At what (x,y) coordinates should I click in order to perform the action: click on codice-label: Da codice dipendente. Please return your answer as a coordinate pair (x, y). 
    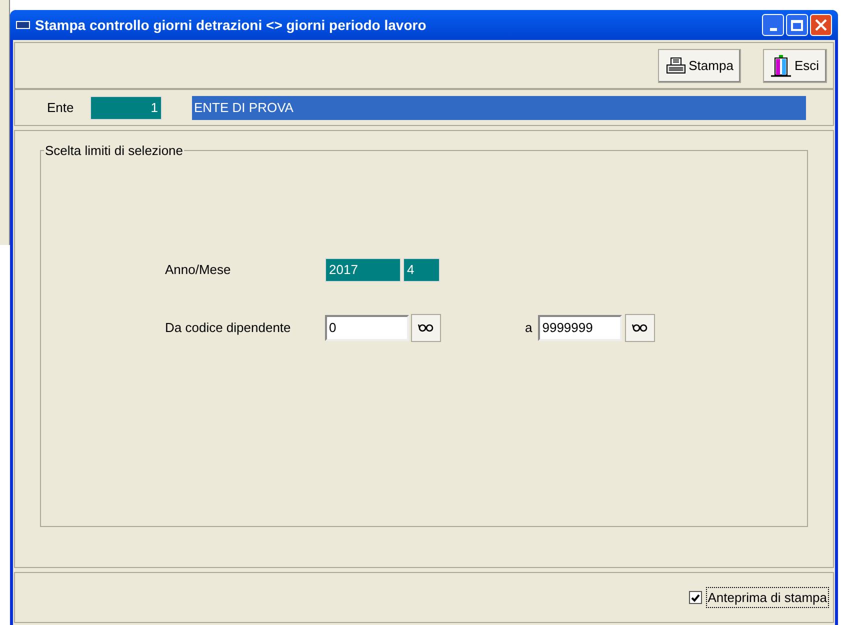
    Looking at the image, I should click on (228, 327).